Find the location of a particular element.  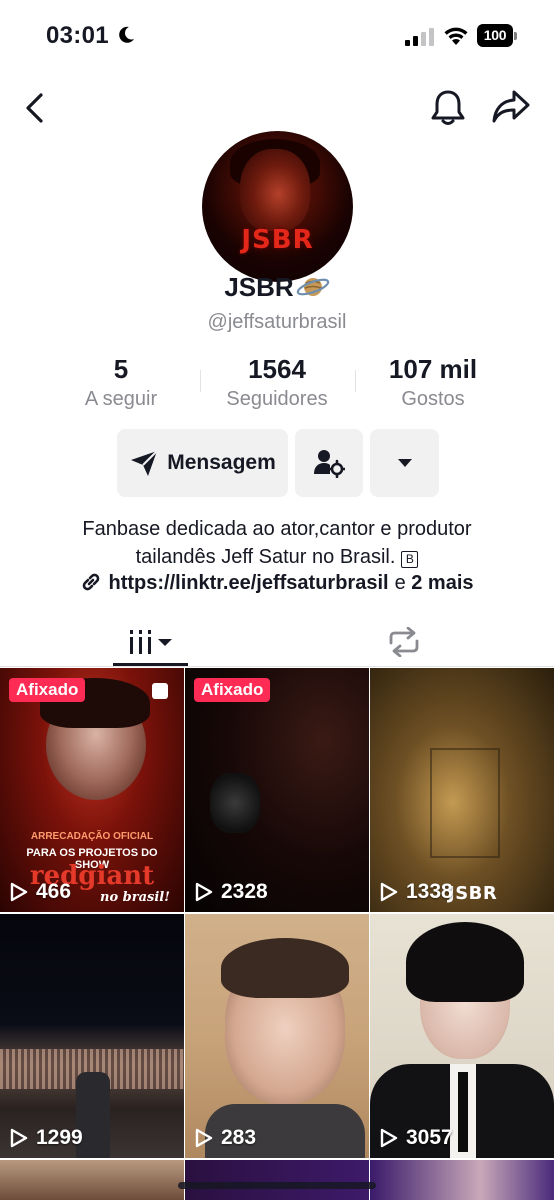

video-tile: 1299 is located at coordinates (92, 1036).